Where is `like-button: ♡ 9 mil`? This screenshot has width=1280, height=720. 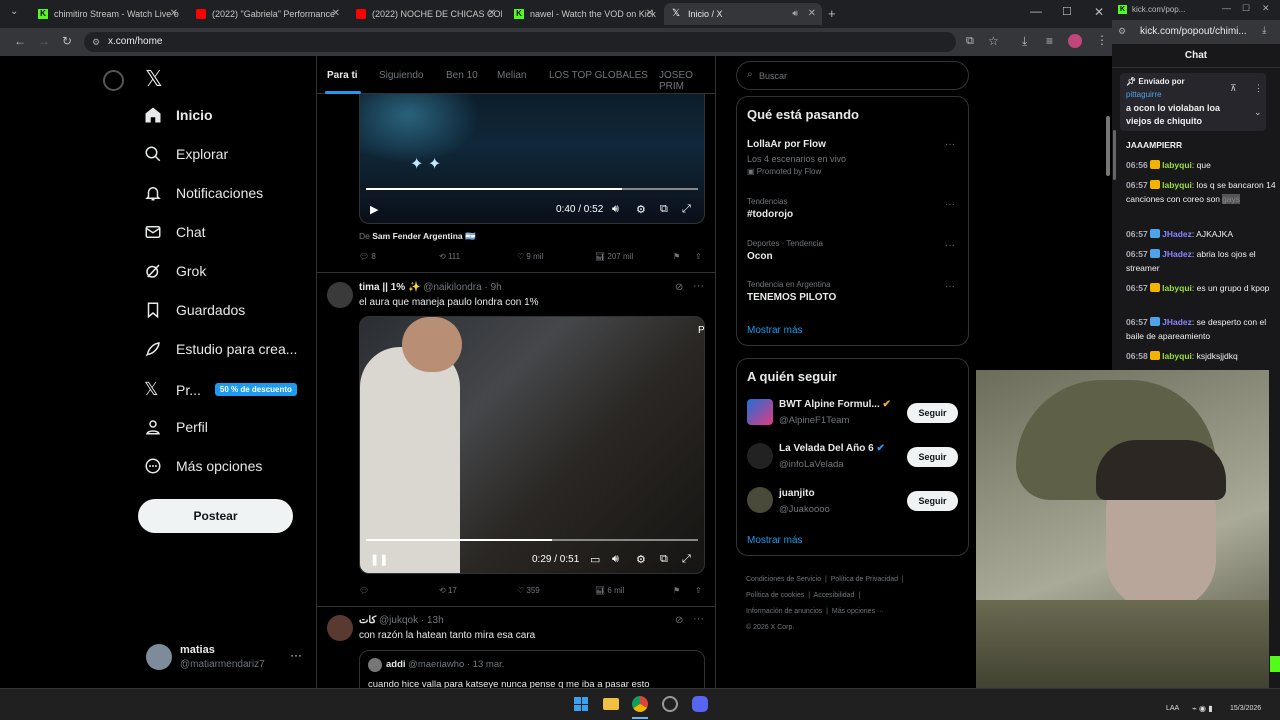
like-button: ♡ 9 mil is located at coordinates (530, 256).